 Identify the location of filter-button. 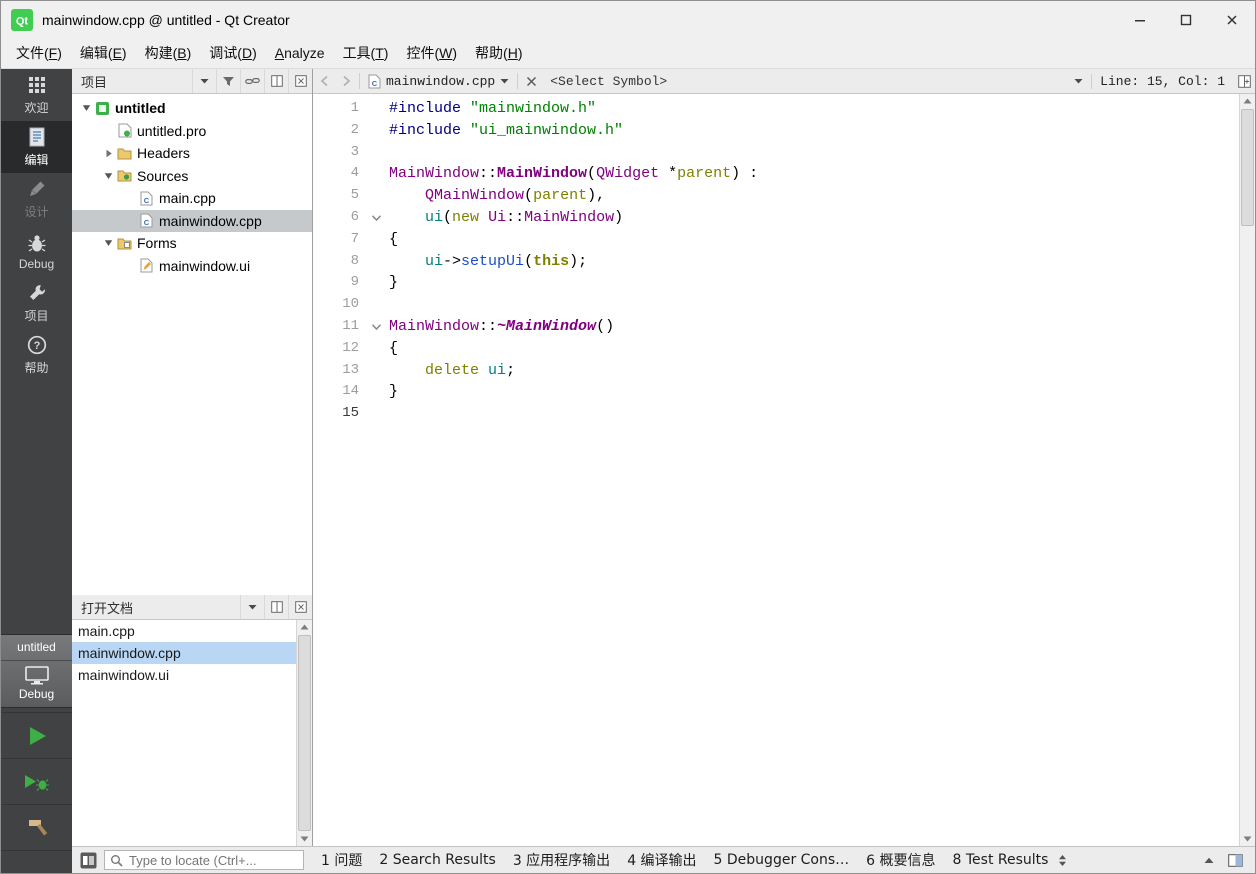
(228, 81).